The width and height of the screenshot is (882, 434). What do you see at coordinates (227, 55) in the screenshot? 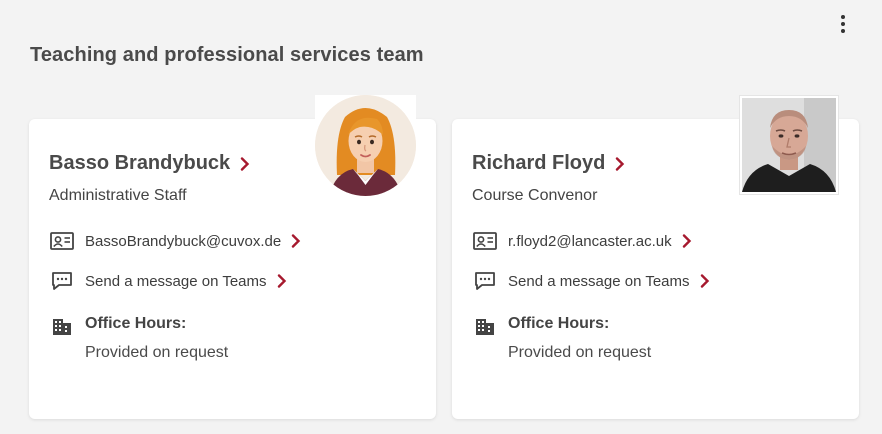
I see `section-title: Teaching and professional services team` at bounding box center [227, 55].